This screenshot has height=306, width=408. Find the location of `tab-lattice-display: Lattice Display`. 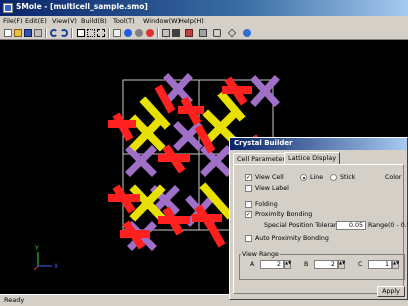

tab-lattice-display: Lattice Display is located at coordinates (312, 158).